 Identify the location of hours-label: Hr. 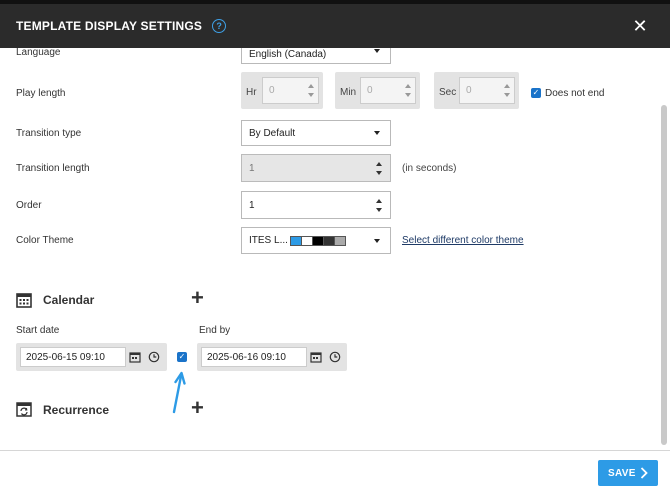
(251, 92).